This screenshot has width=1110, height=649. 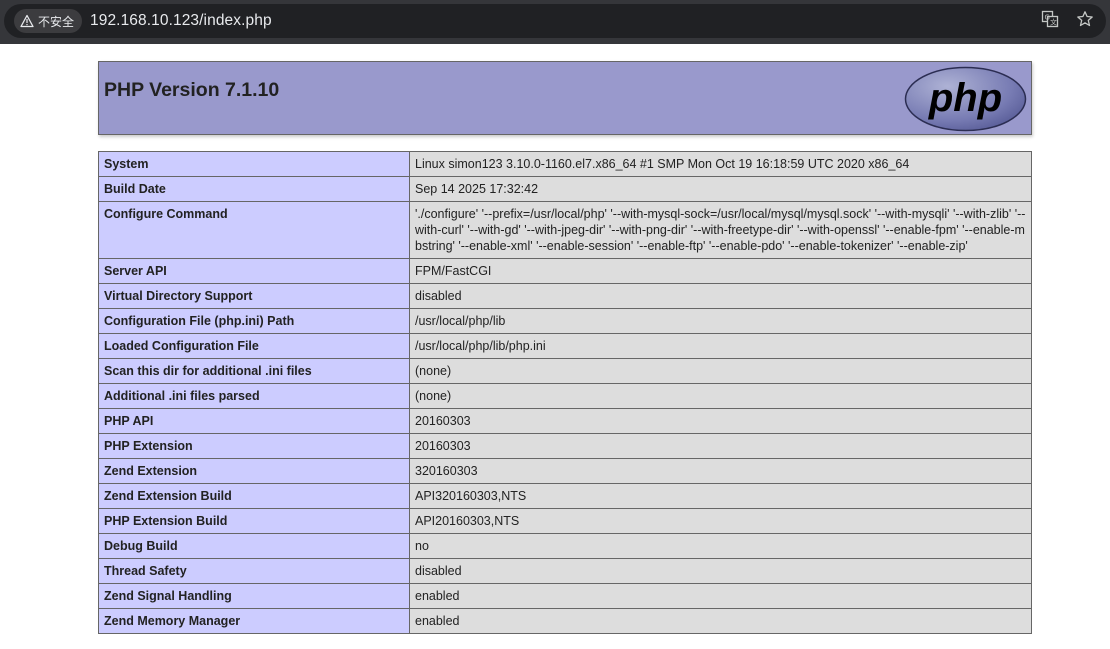 What do you see at coordinates (254, 371) in the screenshot?
I see `row-key: Scan this dir for additional .ini files` at bounding box center [254, 371].